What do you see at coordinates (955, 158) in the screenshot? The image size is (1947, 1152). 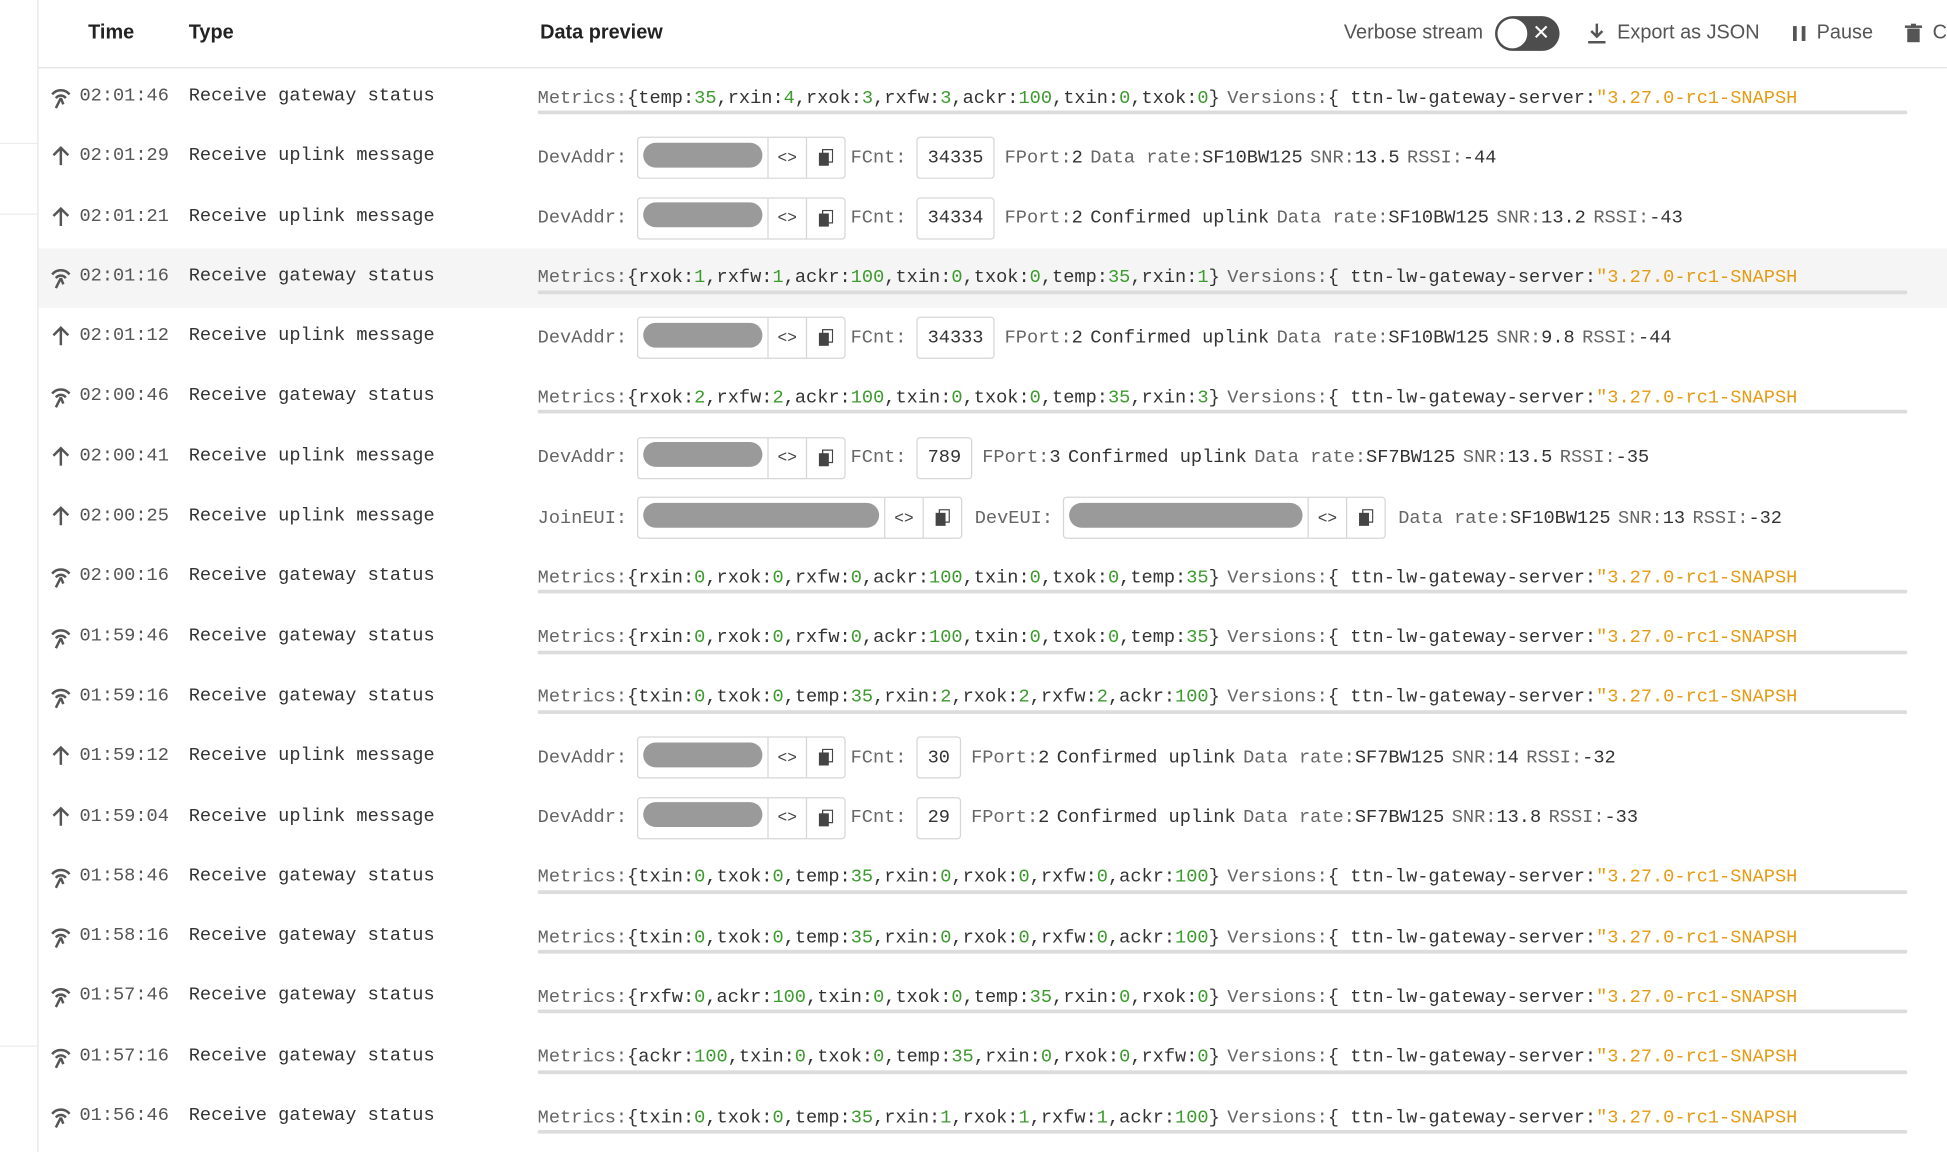 I see `fcnt-value: 34335` at bounding box center [955, 158].